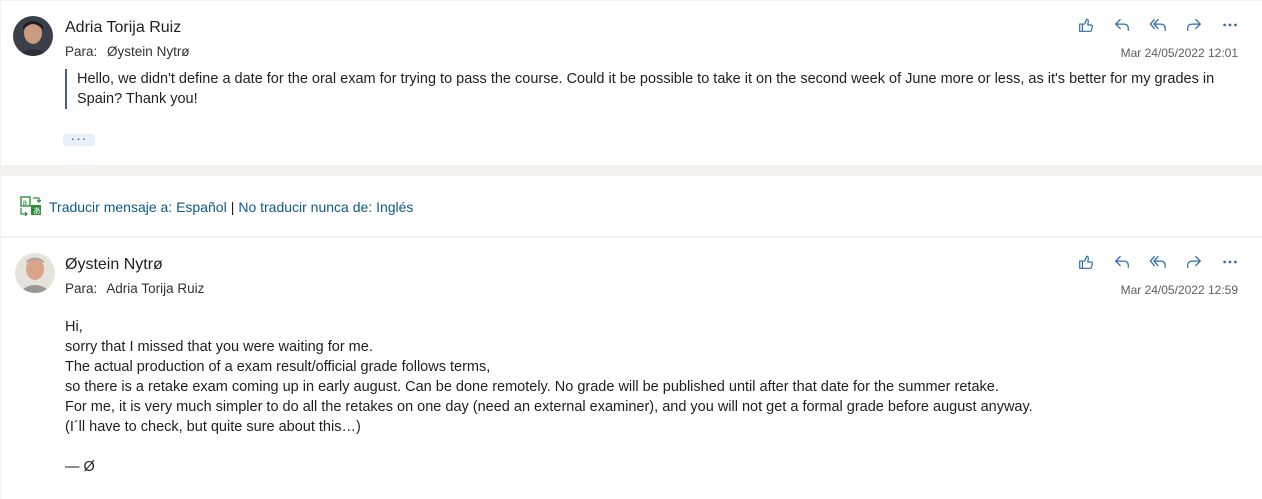 The width and height of the screenshot is (1262, 499). What do you see at coordinates (1179, 290) in the screenshot?
I see `message-date: Mar 24/05/2022 12:59` at bounding box center [1179, 290].